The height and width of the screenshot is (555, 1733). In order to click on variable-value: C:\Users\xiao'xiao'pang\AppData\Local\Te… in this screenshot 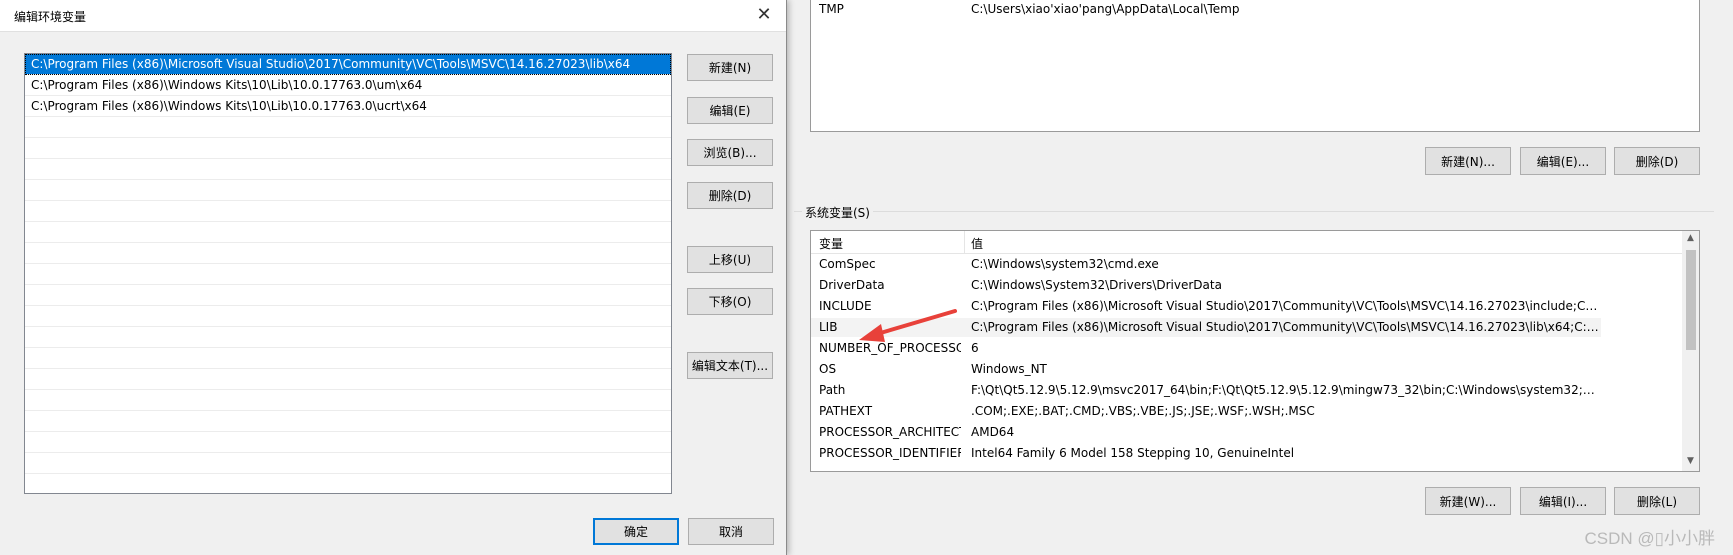, I will do `click(1105, 9)`.